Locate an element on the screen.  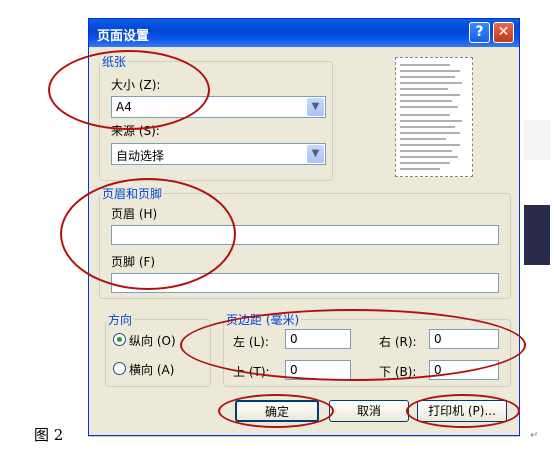
paper-source-value: 自动选择 is located at coordinates (140, 156).